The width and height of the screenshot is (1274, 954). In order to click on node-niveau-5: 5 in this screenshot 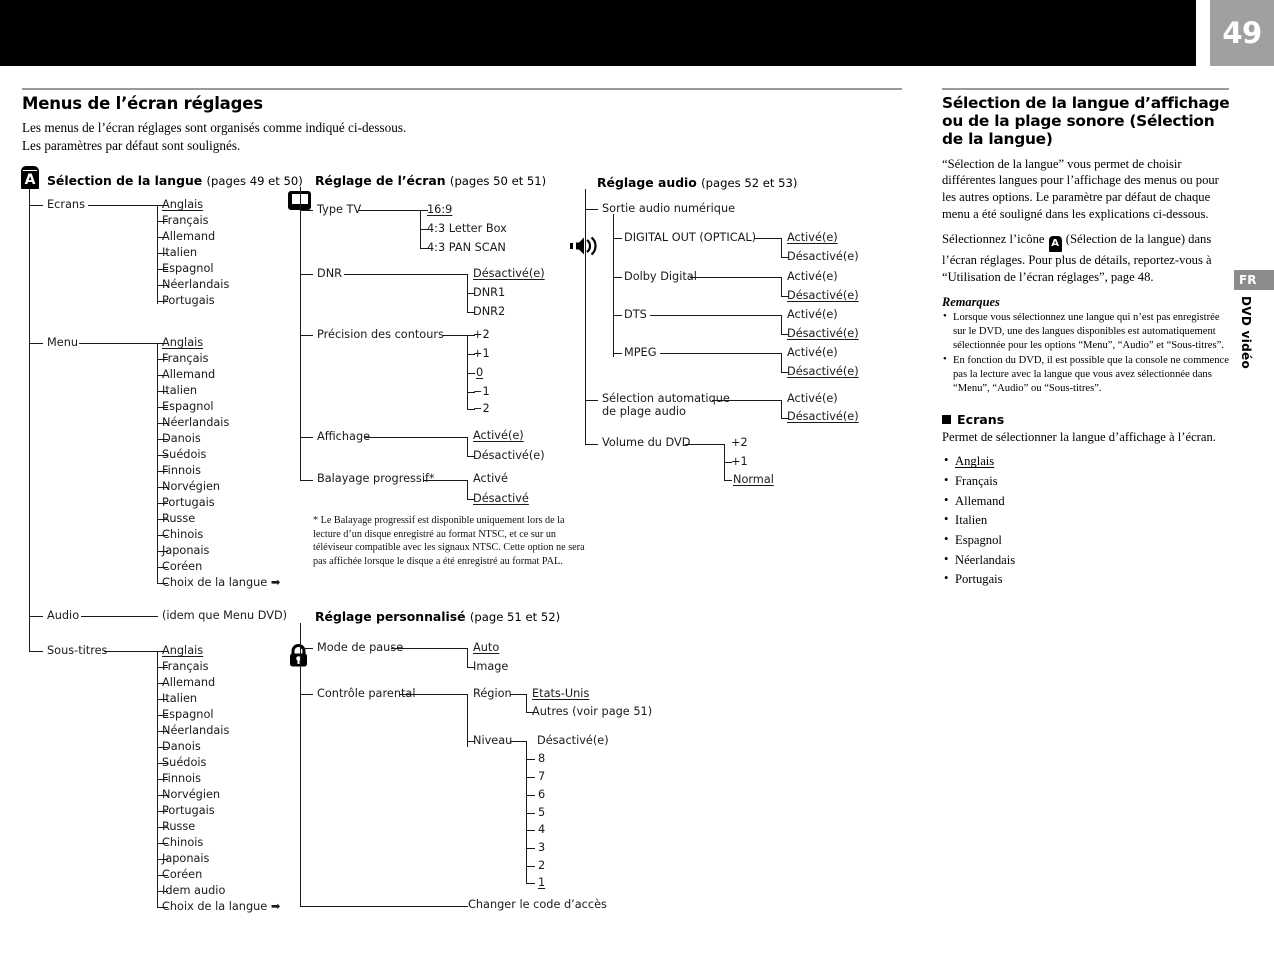, I will do `click(542, 812)`.